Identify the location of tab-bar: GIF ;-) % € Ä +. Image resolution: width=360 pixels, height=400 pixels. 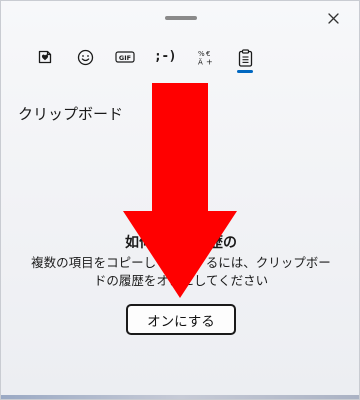
(145, 62).